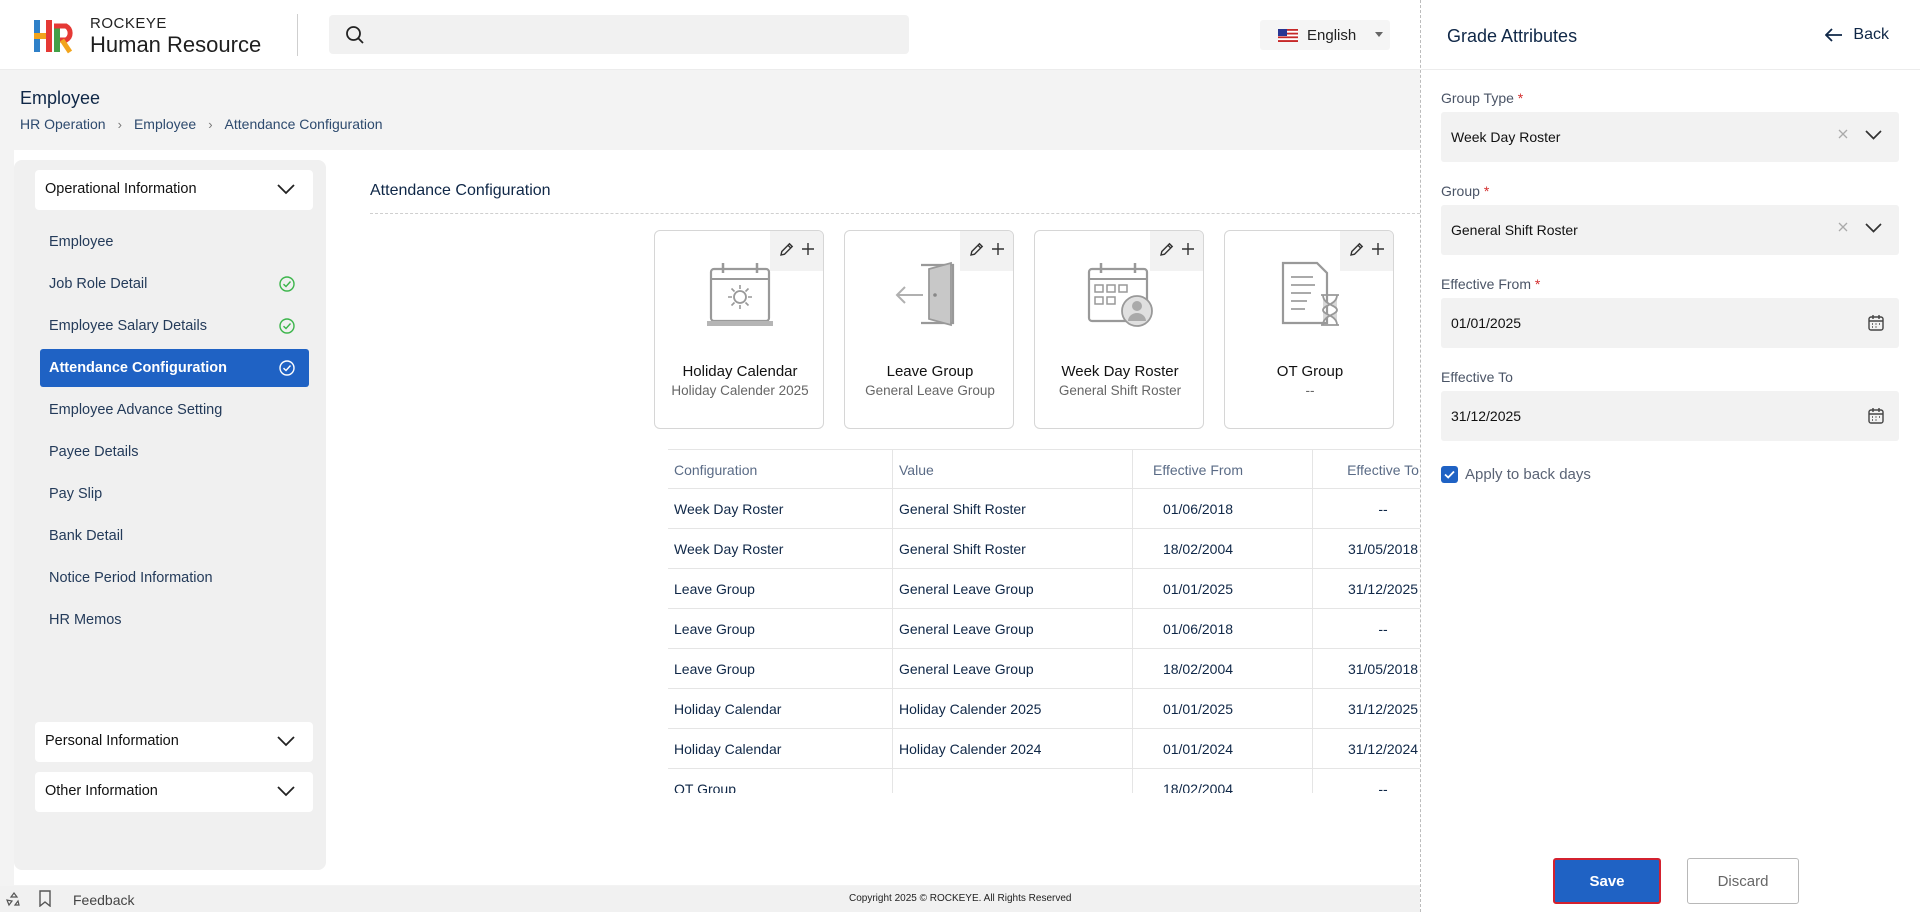 The image size is (1920, 912). I want to click on effective-to-value: 31/12/2025, so click(1486, 416).